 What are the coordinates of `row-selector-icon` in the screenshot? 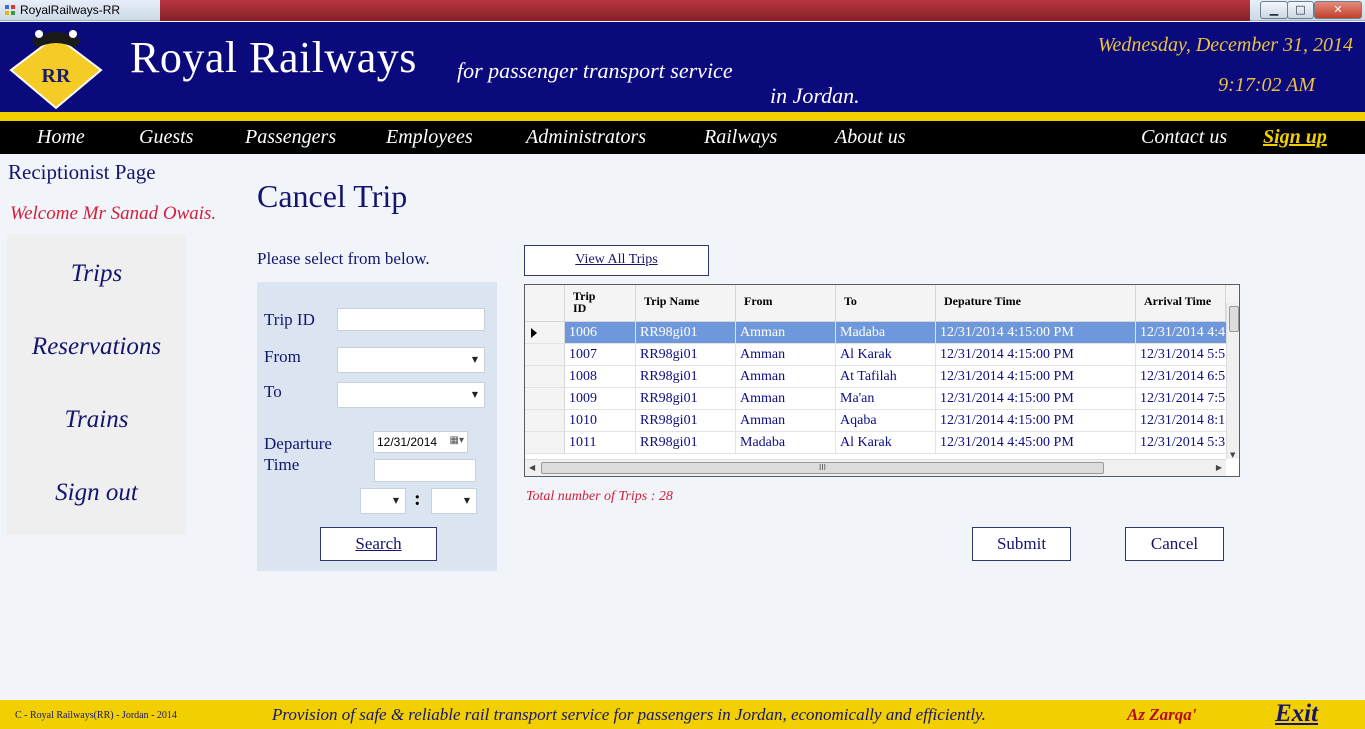 It's located at (545, 333).